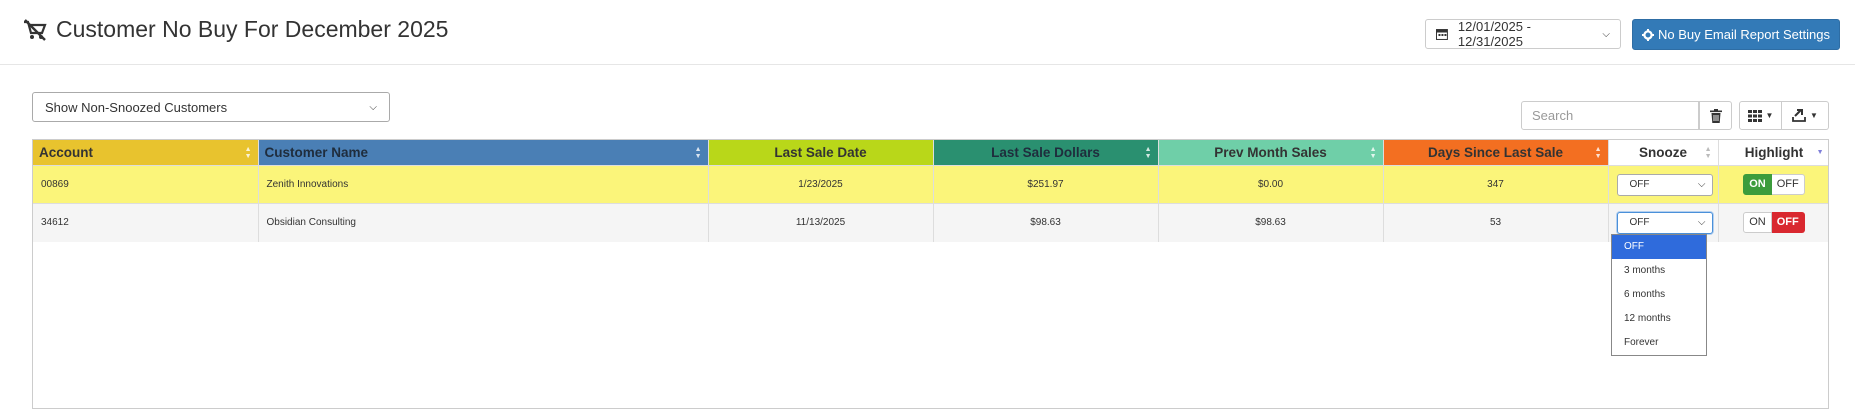 Image resolution: width=1855 pixels, height=409 pixels. I want to click on column-header-label: Snooze, so click(1662, 152).